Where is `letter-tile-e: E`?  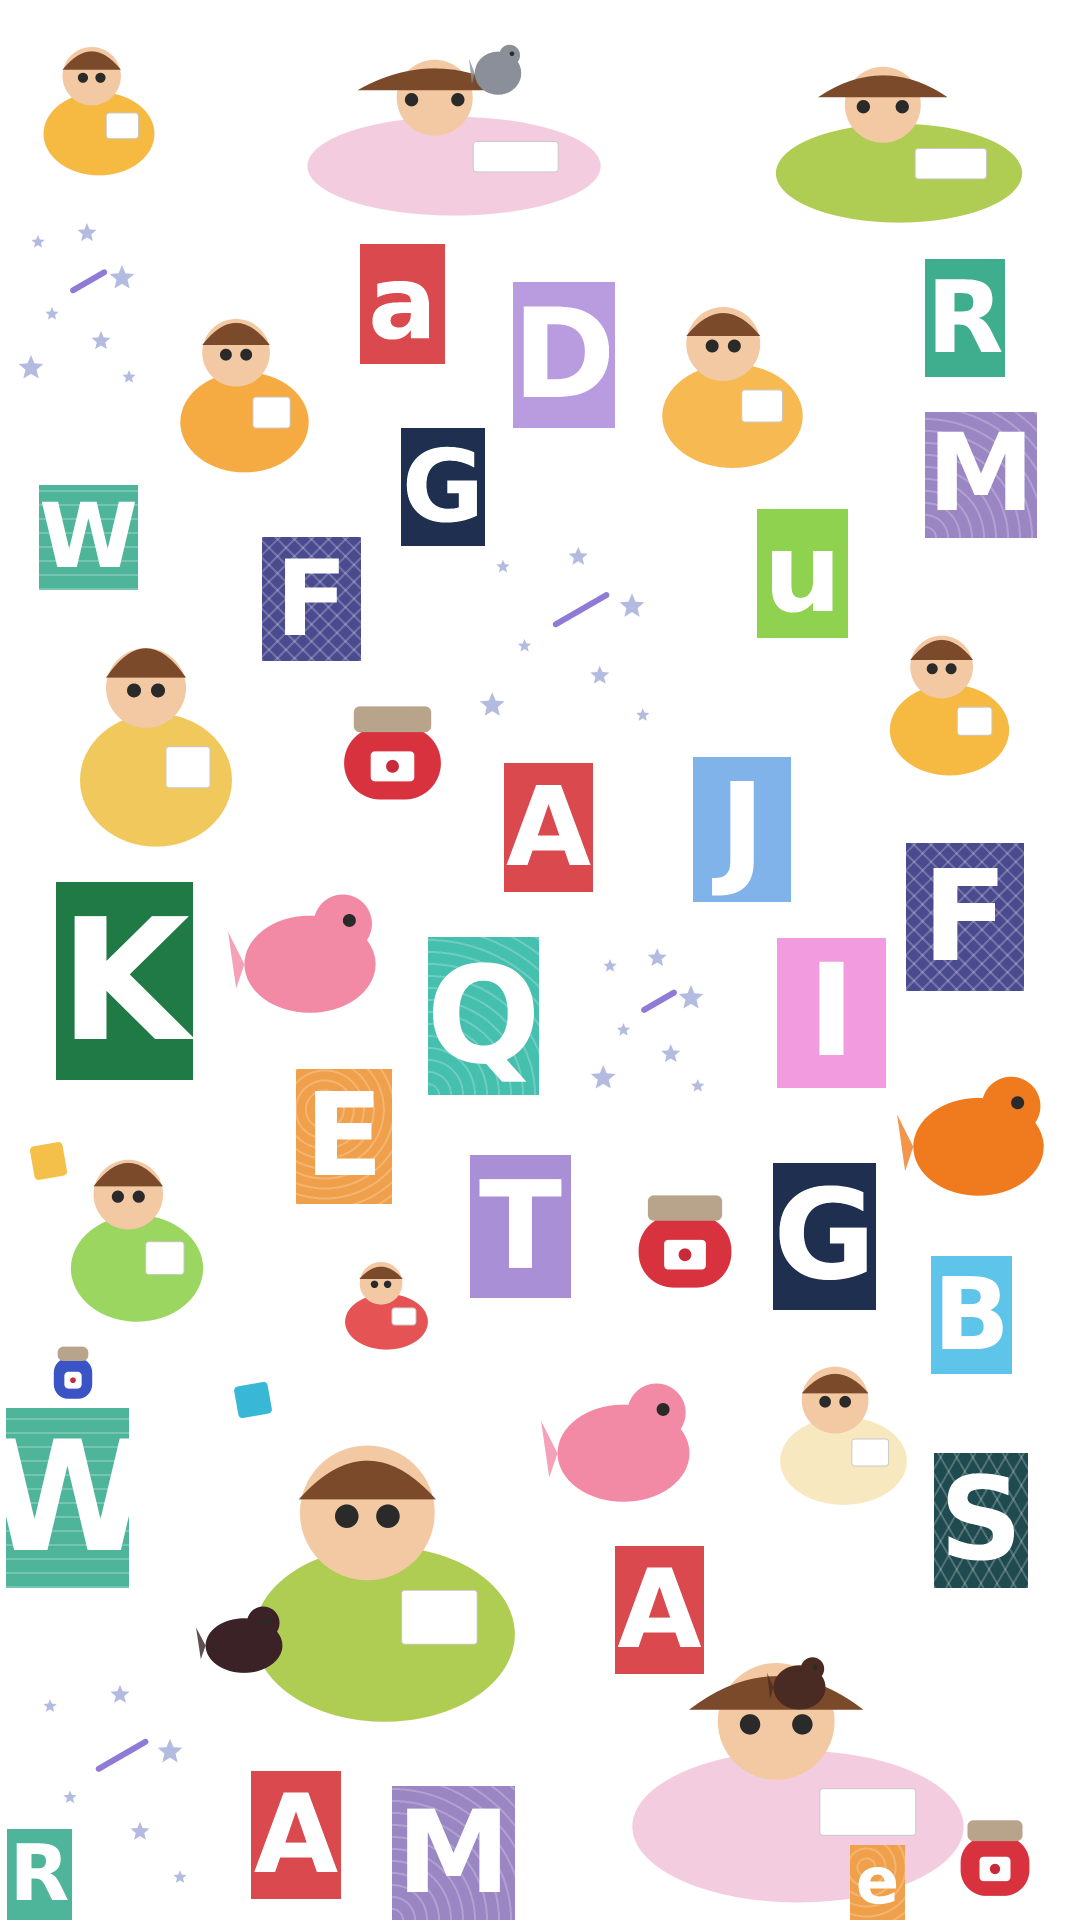
letter-tile-e: E is located at coordinates (344, 1136).